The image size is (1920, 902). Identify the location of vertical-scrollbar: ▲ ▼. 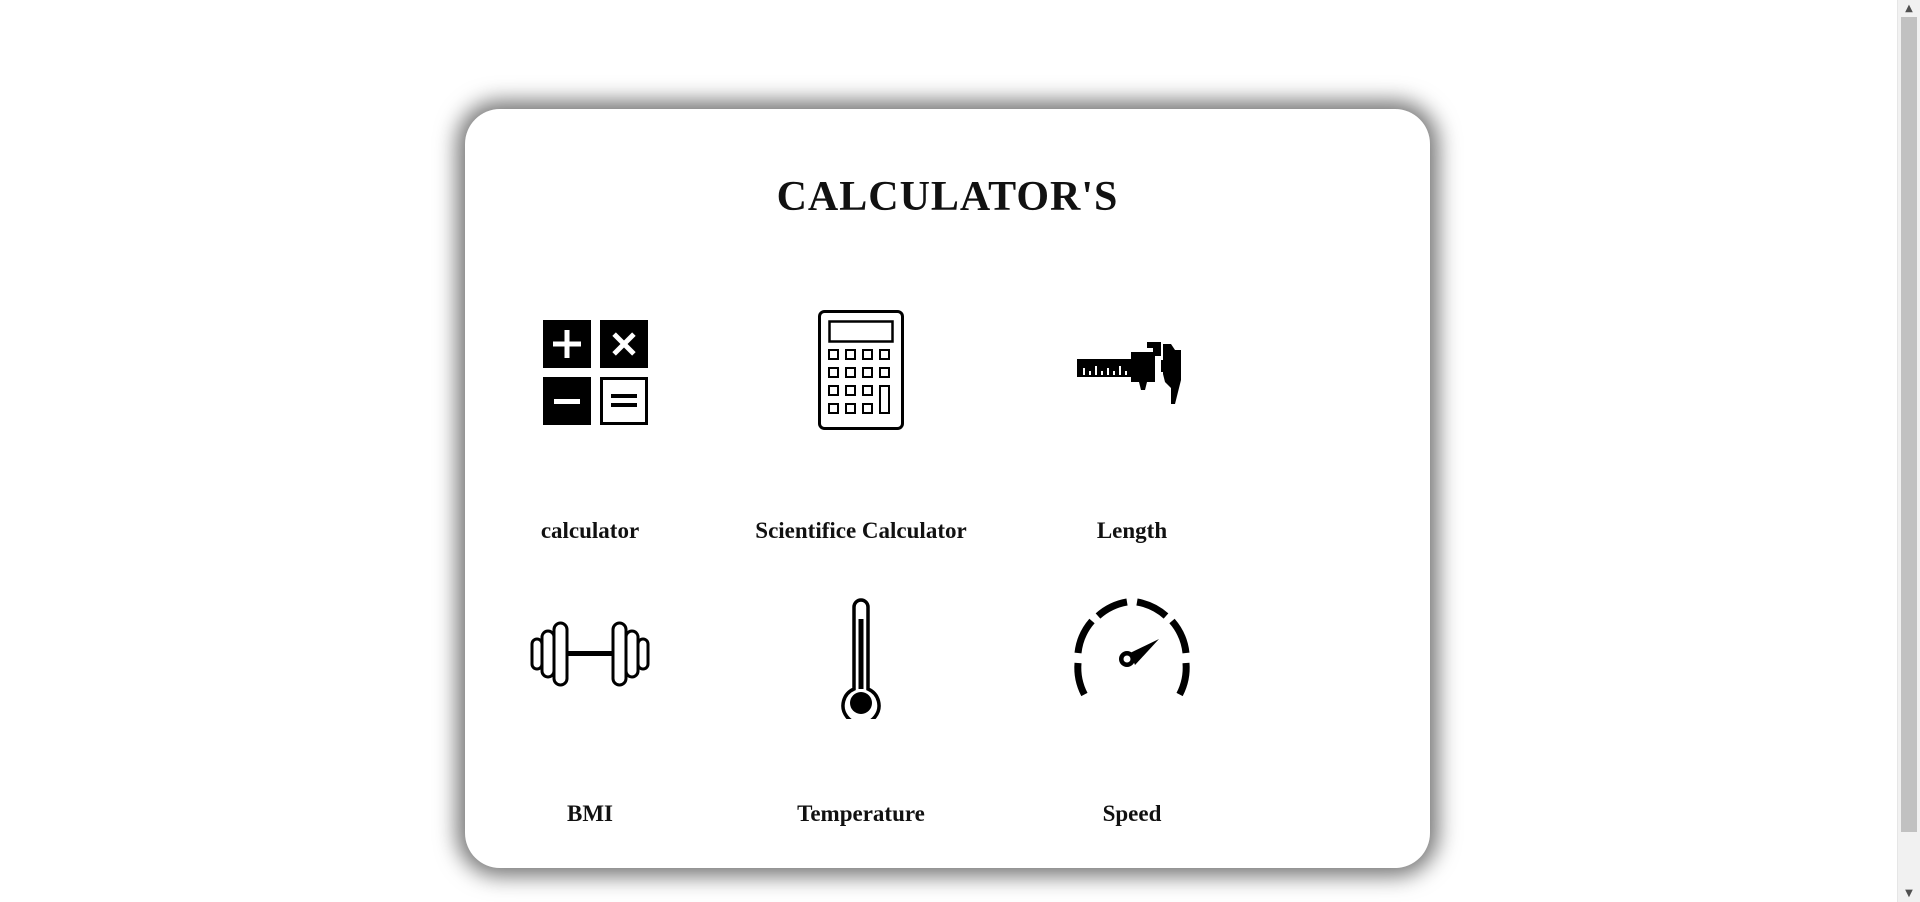
(1908, 451).